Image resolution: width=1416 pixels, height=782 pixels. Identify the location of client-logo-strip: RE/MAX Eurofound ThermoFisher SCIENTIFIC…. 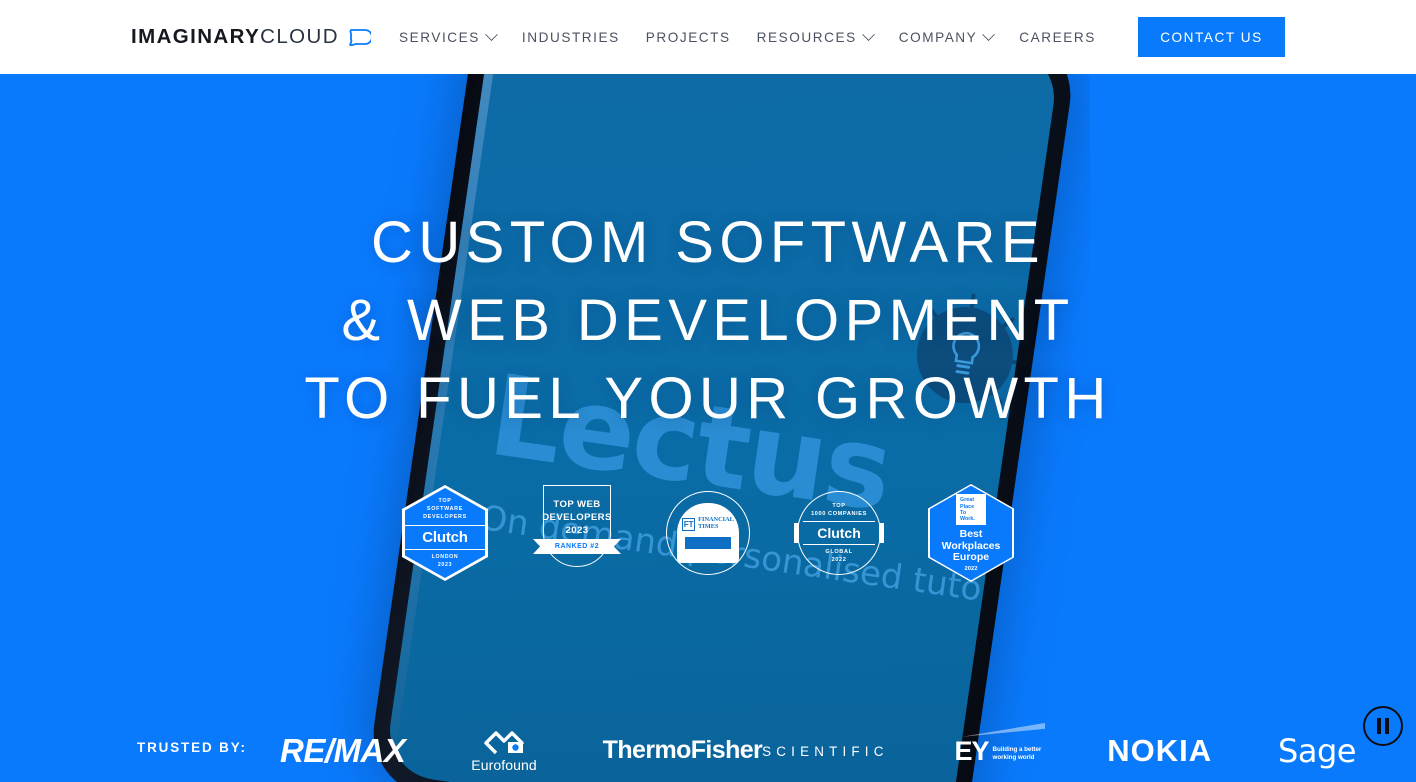
(818, 751).